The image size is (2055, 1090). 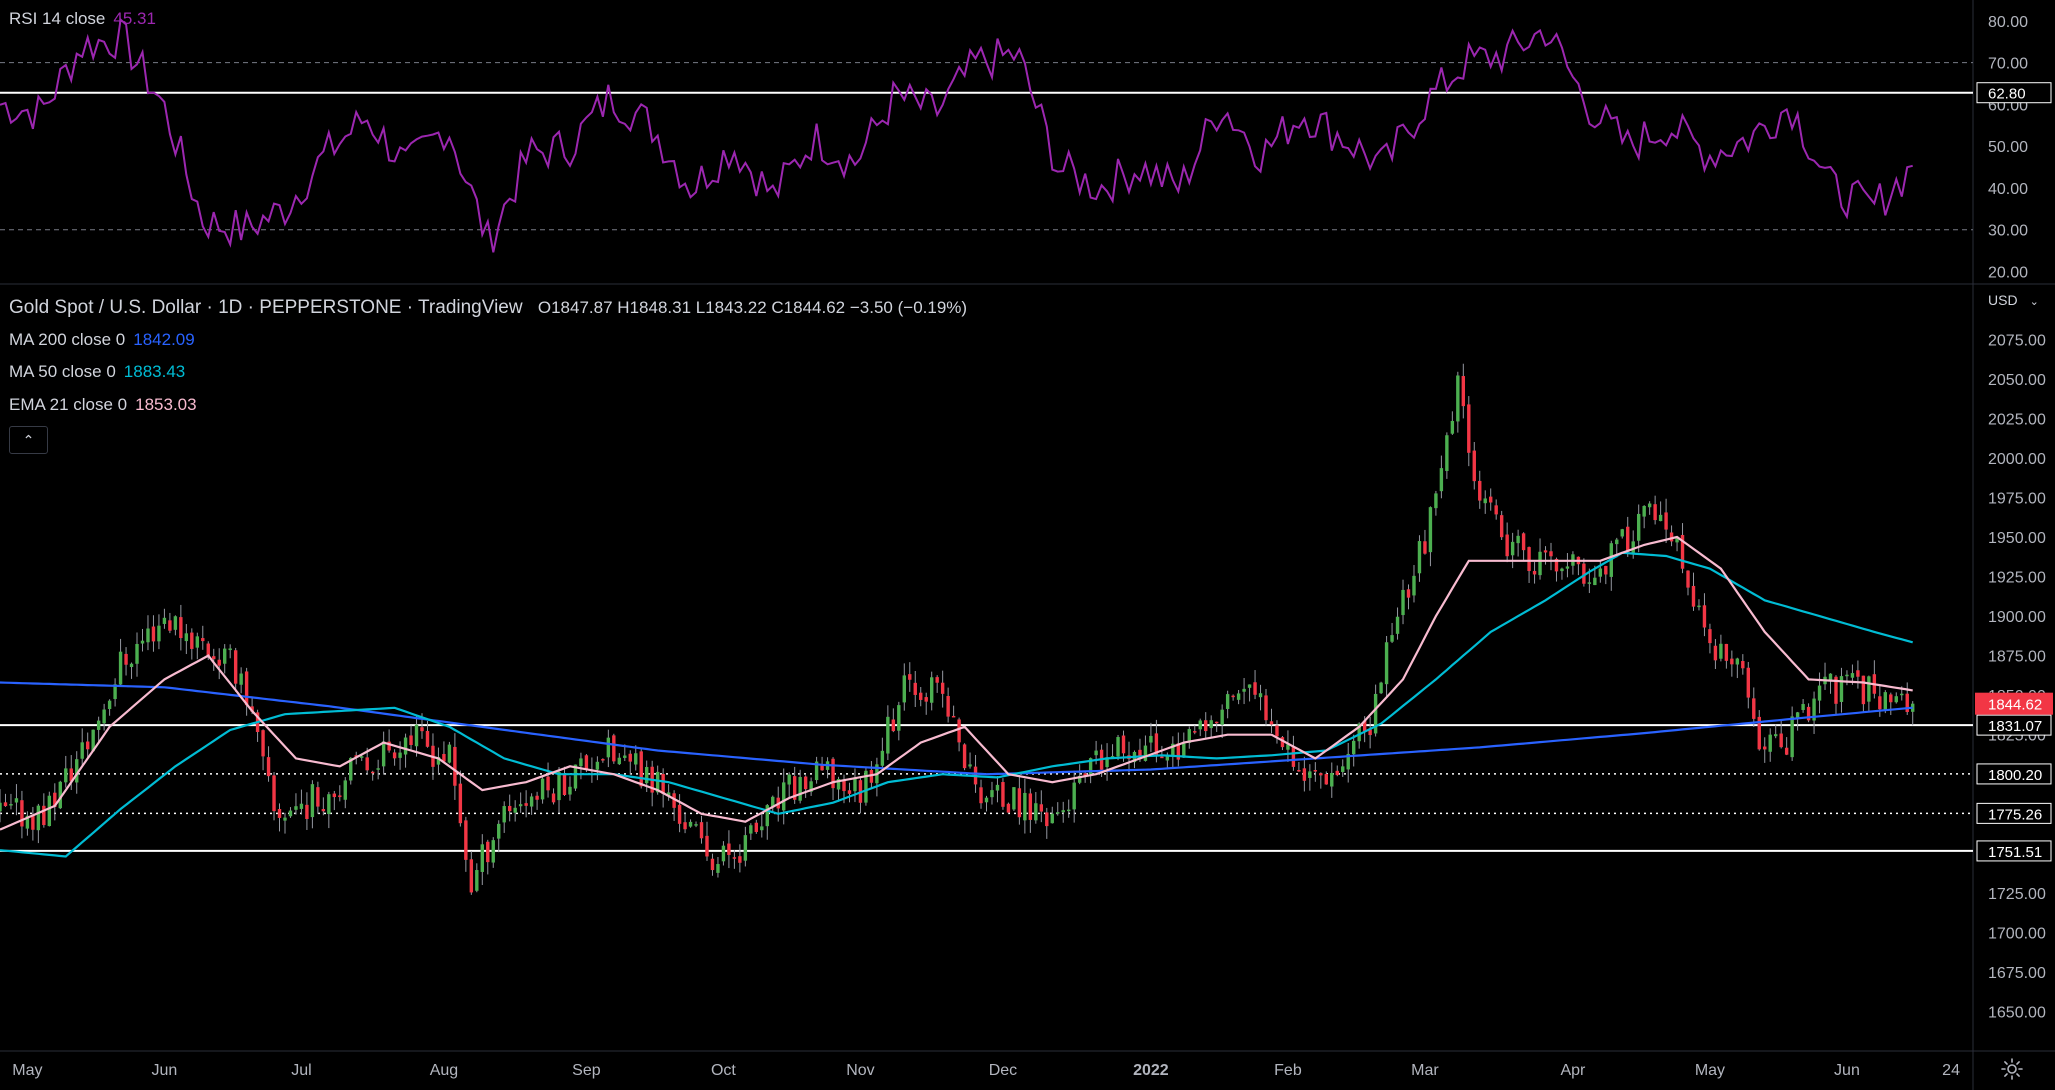 I want to click on ema21-legend: EMA 21 close 0 1853.03, so click(x=103, y=405).